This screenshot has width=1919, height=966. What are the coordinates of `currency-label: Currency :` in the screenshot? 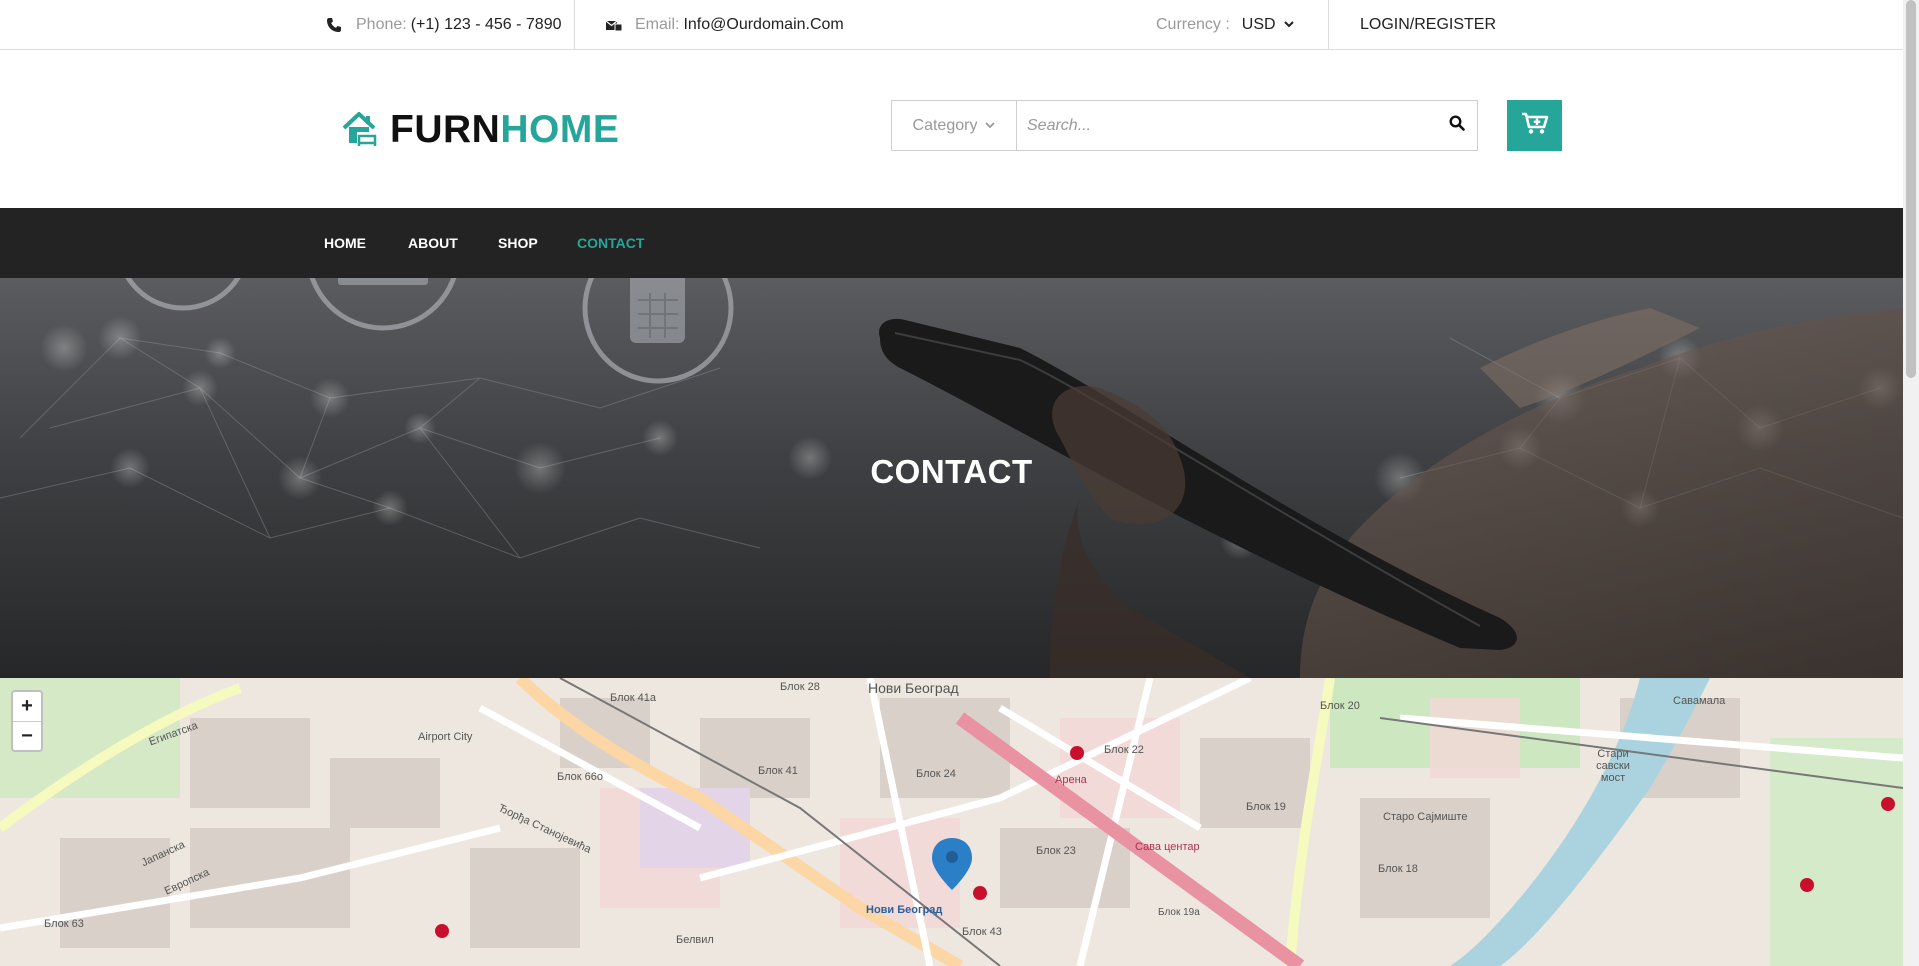 It's located at (1193, 24).